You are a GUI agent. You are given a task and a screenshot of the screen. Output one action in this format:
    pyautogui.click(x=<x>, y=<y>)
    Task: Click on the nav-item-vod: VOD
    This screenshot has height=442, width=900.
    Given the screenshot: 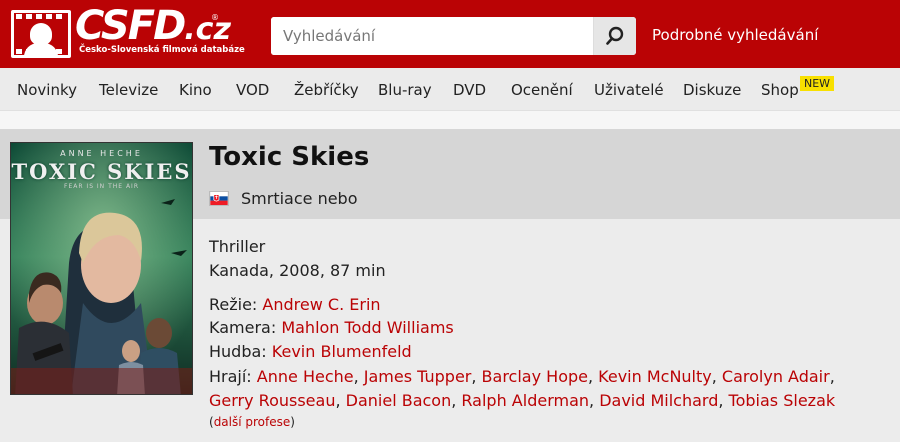 What is the action you would take?
    pyautogui.click(x=252, y=90)
    